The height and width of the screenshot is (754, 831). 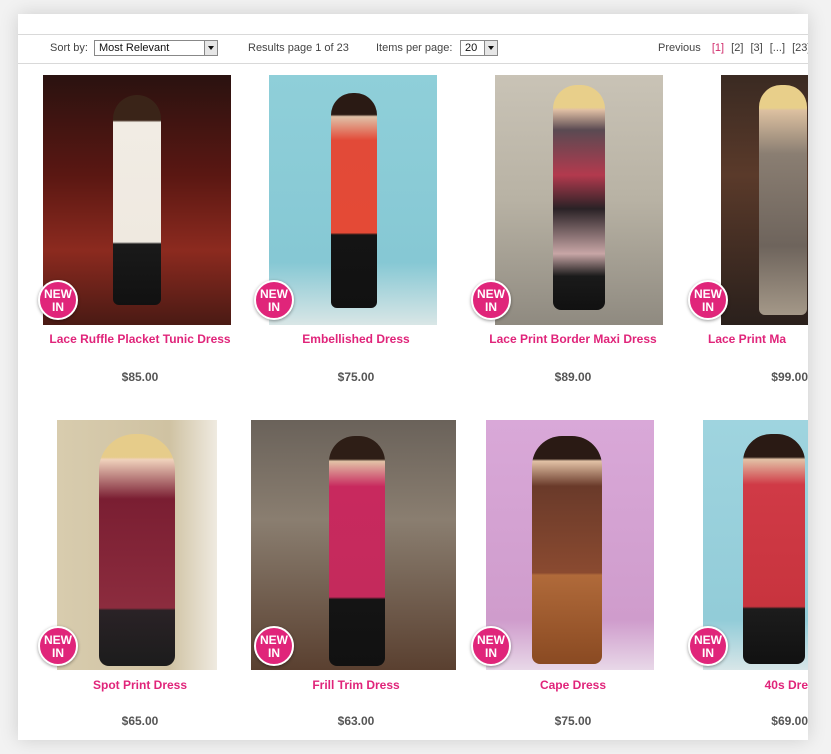 I want to click on page-link-3: [3], so click(x=756, y=48).